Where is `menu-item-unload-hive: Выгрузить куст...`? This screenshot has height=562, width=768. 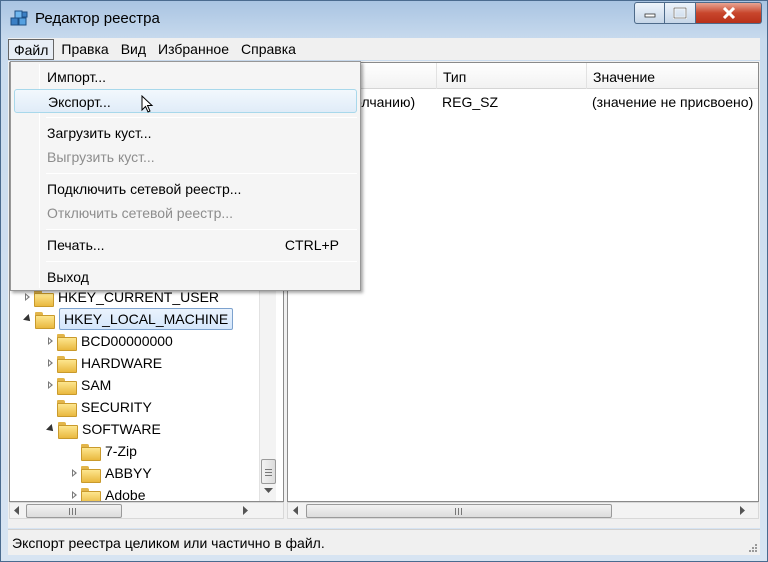 menu-item-unload-hive: Выгрузить куст... is located at coordinates (101, 157).